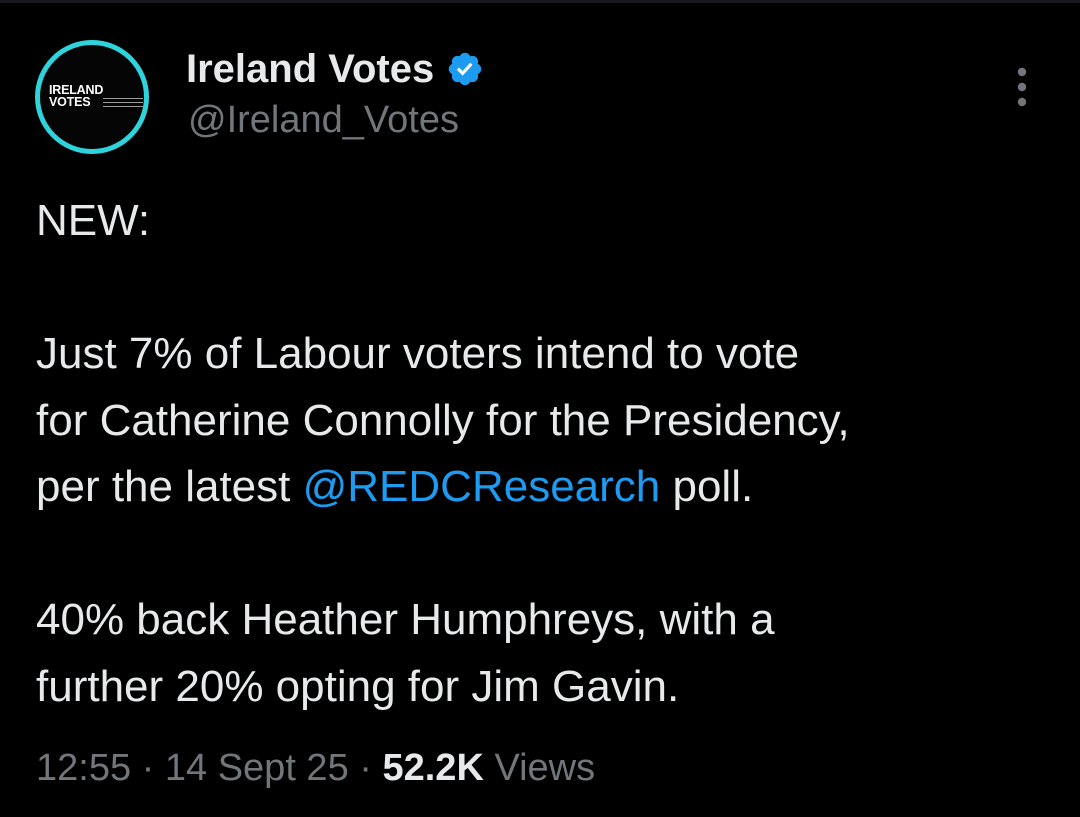 This screenshot has height=817, width=1080. Describe the element at coordinates (539, 768) in the screenshot. I see `views-label: Views` at that location.